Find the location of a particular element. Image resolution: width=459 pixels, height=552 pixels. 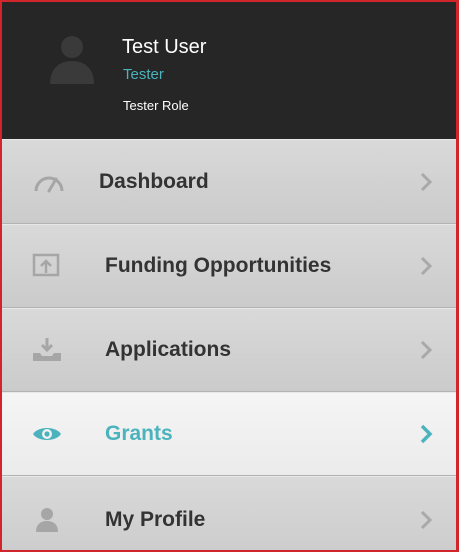

nav-label-funding-opportunities: Funding Opportunities is located at coordinates (218, 265).